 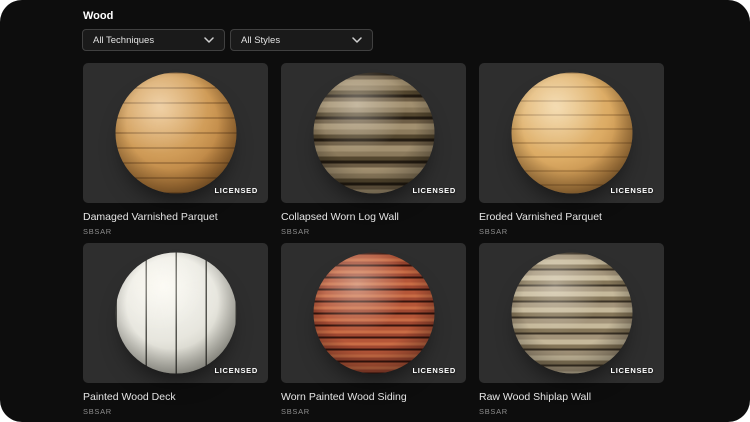 I want to click on material-title: Raw Wood Shiplap Wall, so click(x=535, y=397).